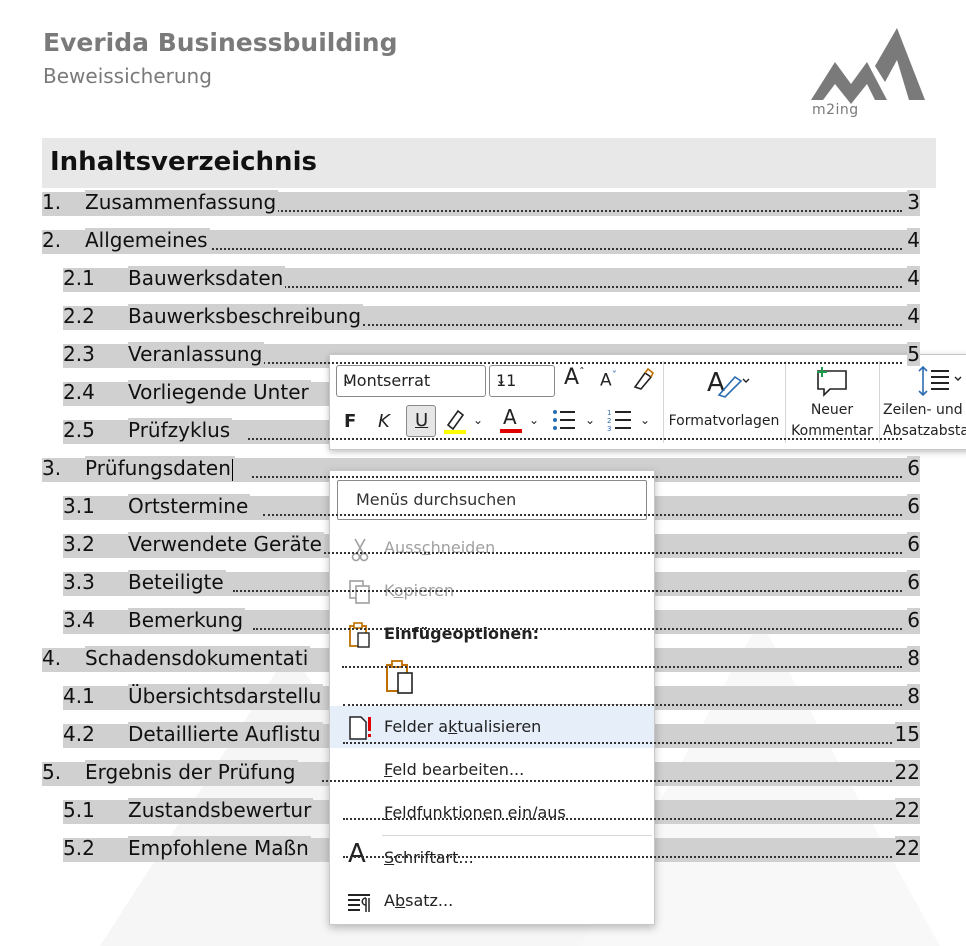 Image resolution: width=966 pixels, height=946 pixels. What do you see at coordinates (492, 813) in the screenshot?
I see `menu-item-toggle-field-codes: Feldfunktionen ein/aus` at bounding box center [492, 813].